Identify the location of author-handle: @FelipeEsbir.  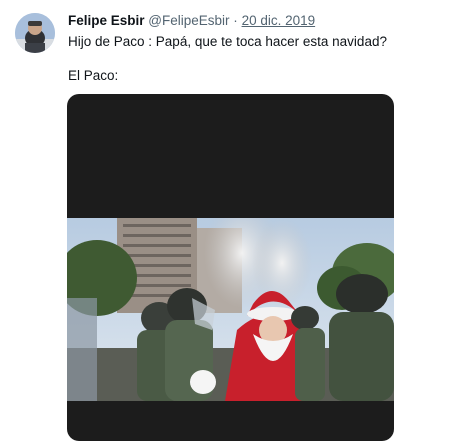
(188, 20).